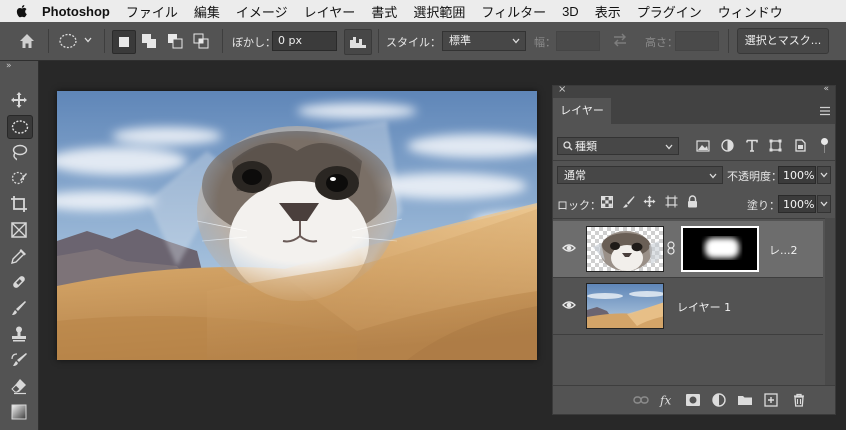 Image resolution: width=846 pixels, height=430 pixels. Describe the element at coordinates (384, 11) in the screenshot. I see `menu-type: 書式` at that location.